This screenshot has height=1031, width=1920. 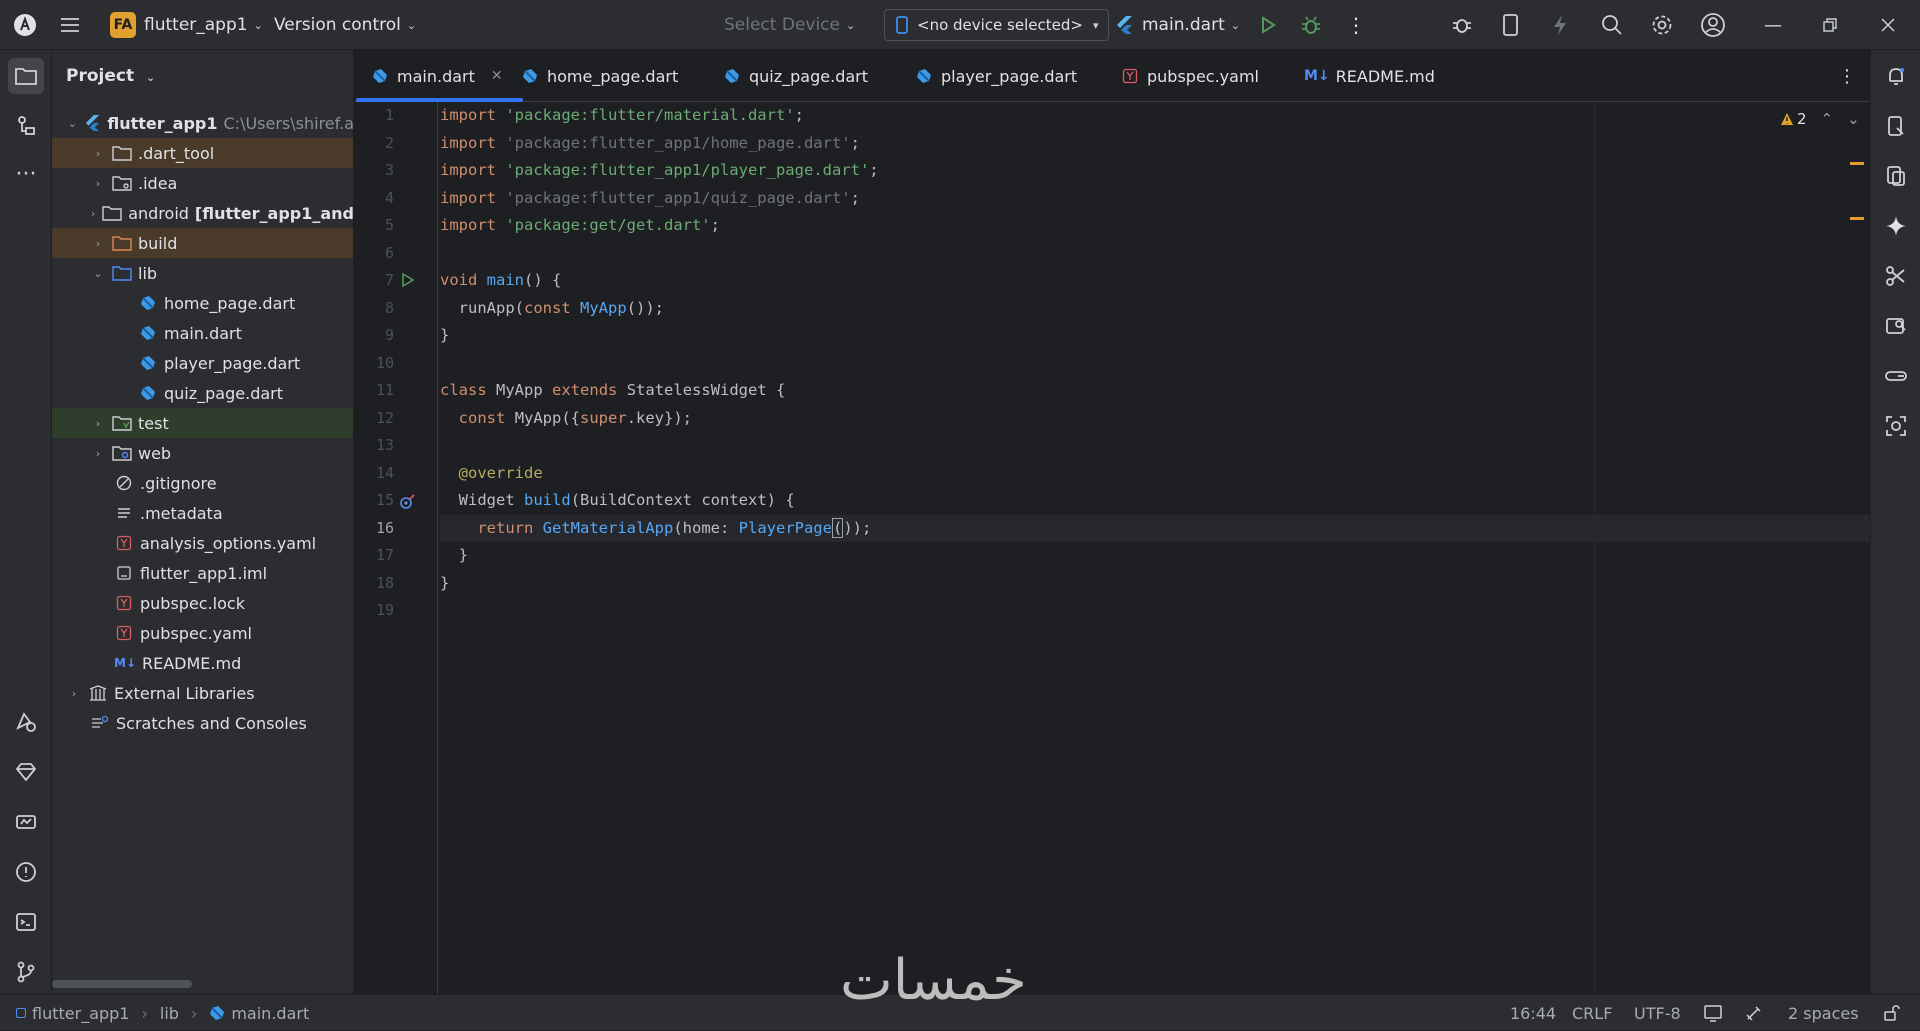 I want to click on tab-player-page-dart: player_page.dart, so click(x=996, y=76).